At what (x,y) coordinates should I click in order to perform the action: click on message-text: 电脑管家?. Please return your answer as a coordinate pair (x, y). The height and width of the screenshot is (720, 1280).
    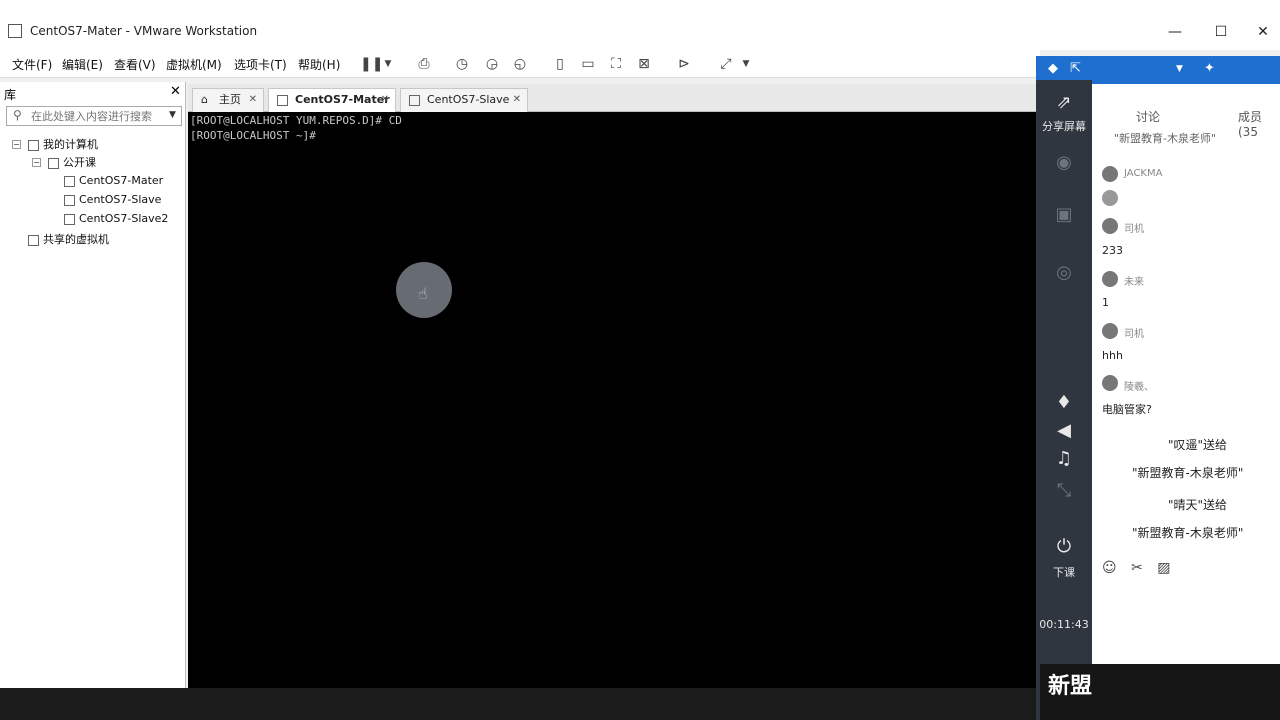
    Looking at the image, I should click on (1127, 409).